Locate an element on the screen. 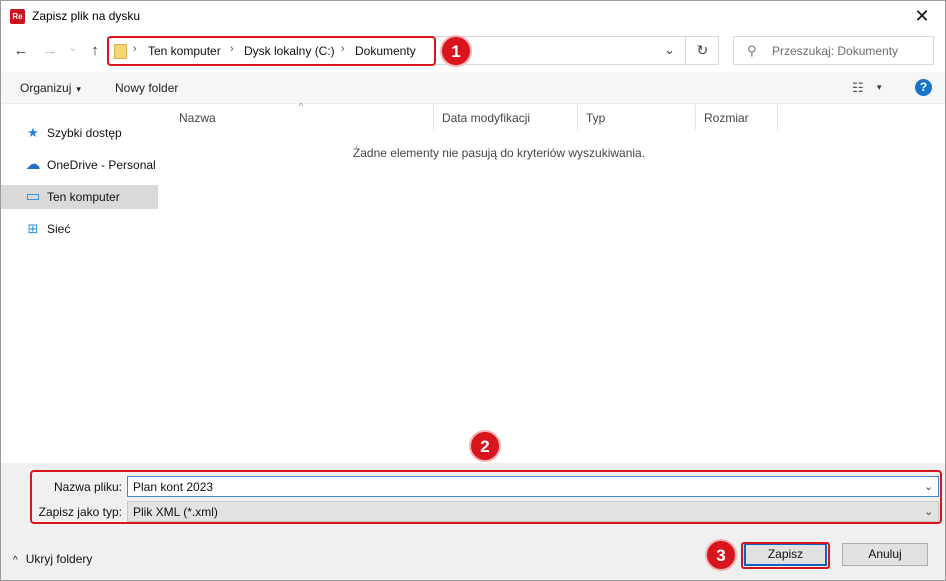 This screenshot has height=581, width=946. organize-label: Organizuj is located at coordinates (46, 88).